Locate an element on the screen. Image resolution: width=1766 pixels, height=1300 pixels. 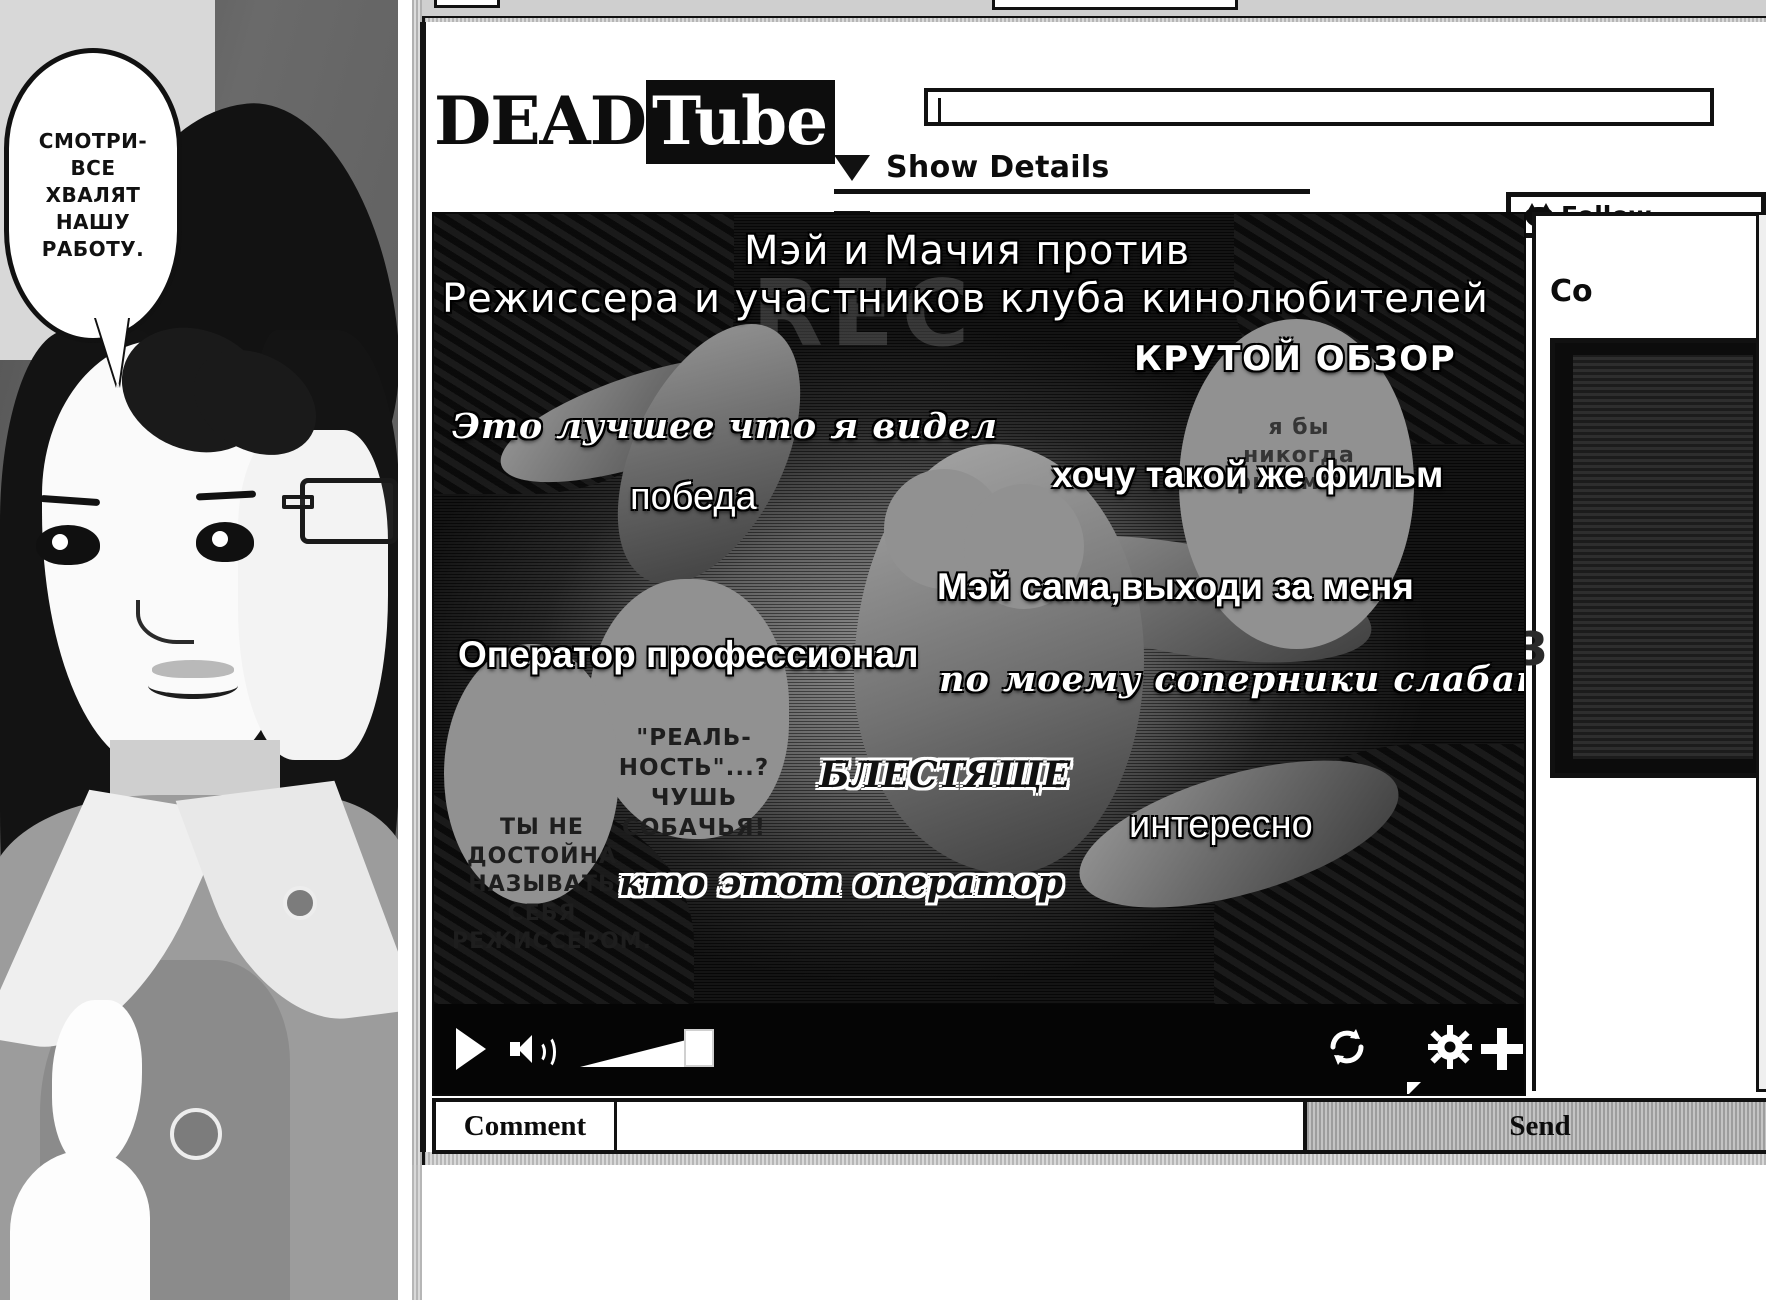
show-details-toggle: Show Details is located at coordinates (1072, 185).